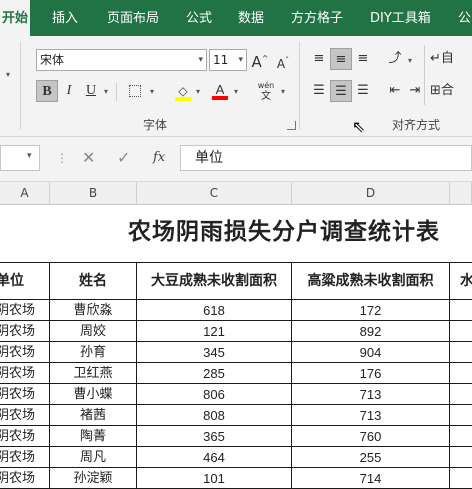 This screenshot has width=472, height=489. I want to click on tab-fangfang: 方方格子, so click(317, 18).